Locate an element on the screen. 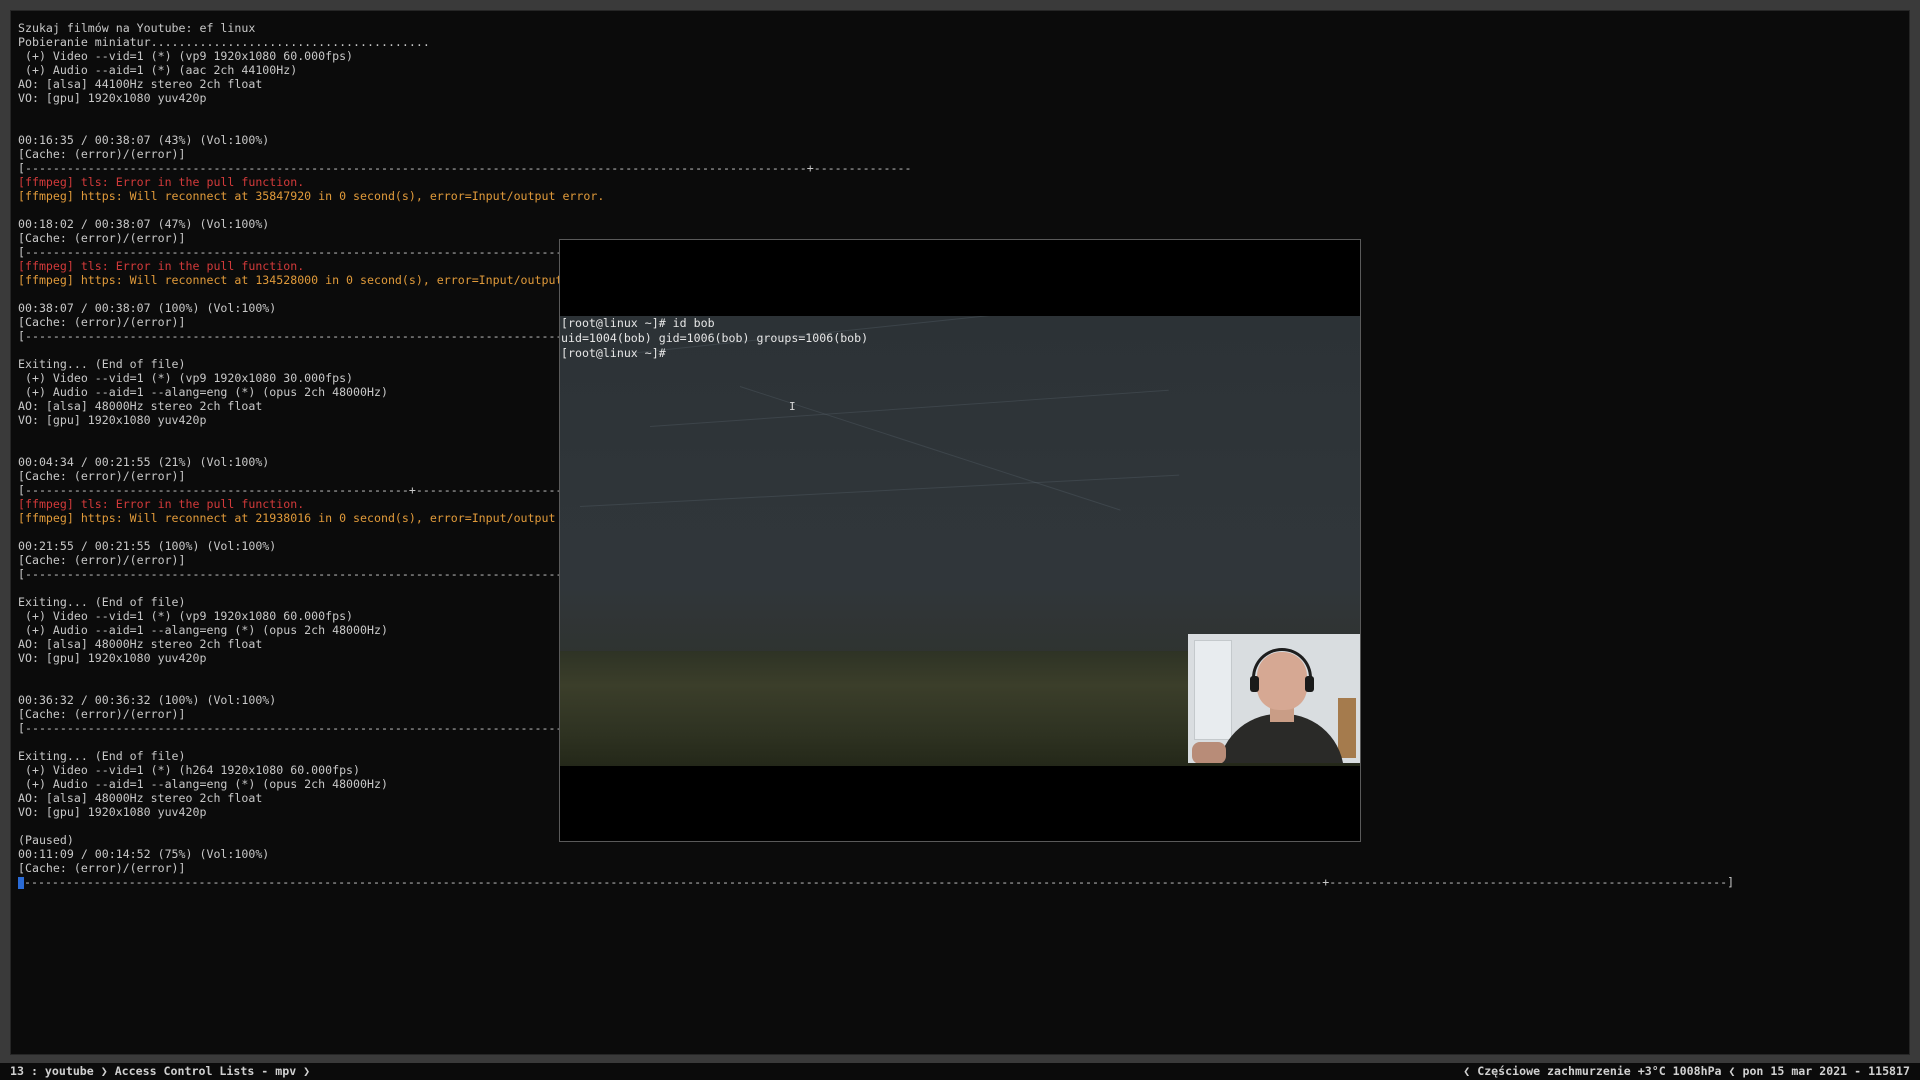  headset-earcup-right is located at coordinates (1309, 684).